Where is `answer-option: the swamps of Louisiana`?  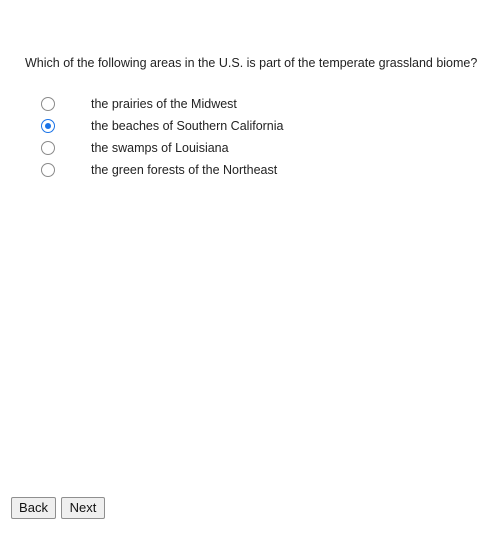
answer-option: the swamps of Louisiana is located at coordinates (162, 148).